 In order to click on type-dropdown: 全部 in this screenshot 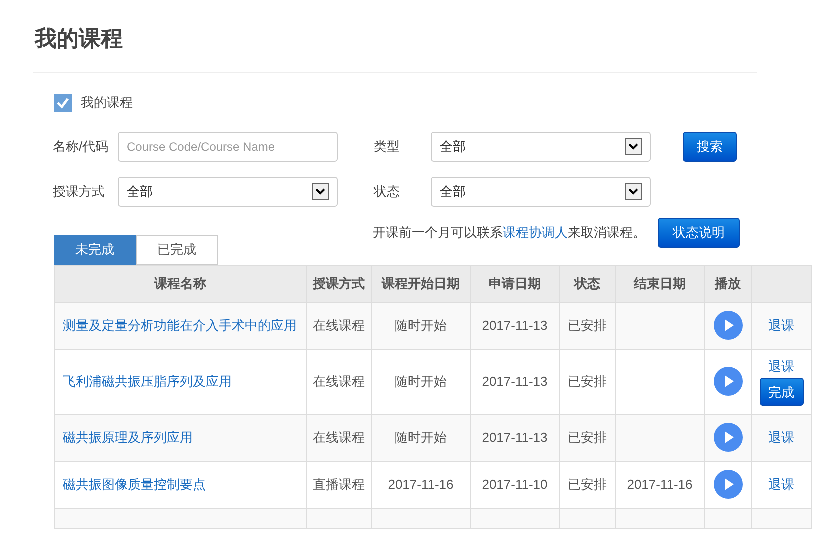, I will do `click(541, 147)`.